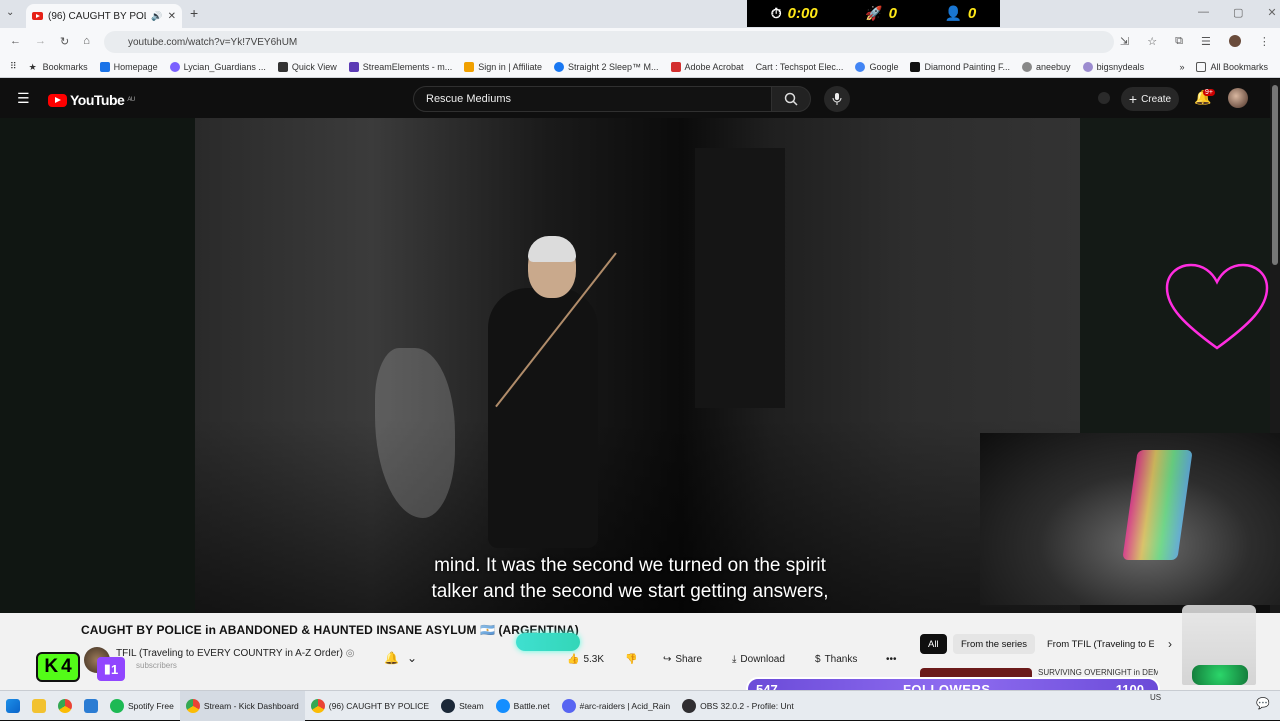  I want to click on taskbar-file-explorer, so click(39, 706).